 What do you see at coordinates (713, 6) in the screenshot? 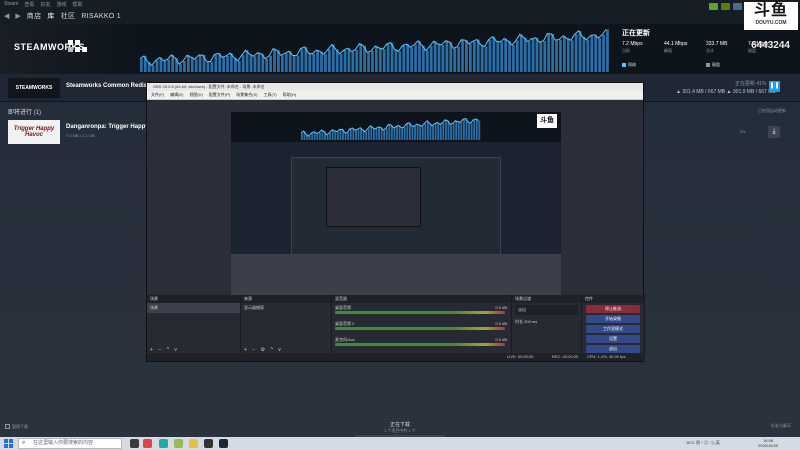
I see `notification-icon` at bounding box center [713, 6].